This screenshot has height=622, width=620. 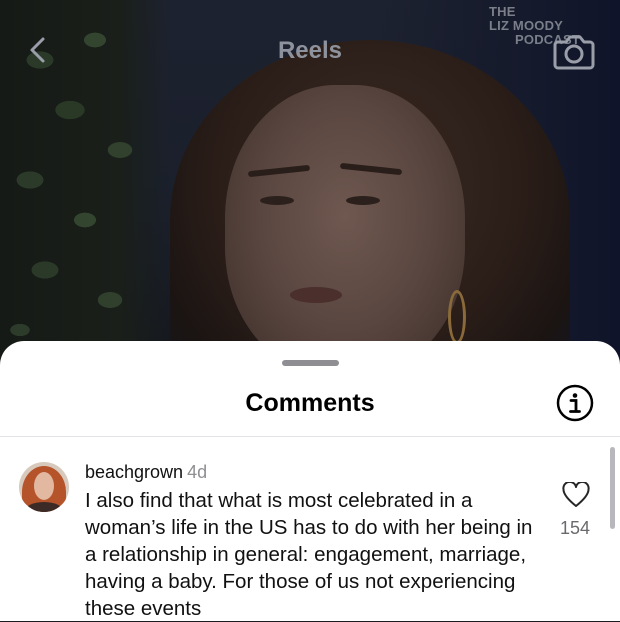 I want to click on comment-time: 4d, so click(x=197, y=472).